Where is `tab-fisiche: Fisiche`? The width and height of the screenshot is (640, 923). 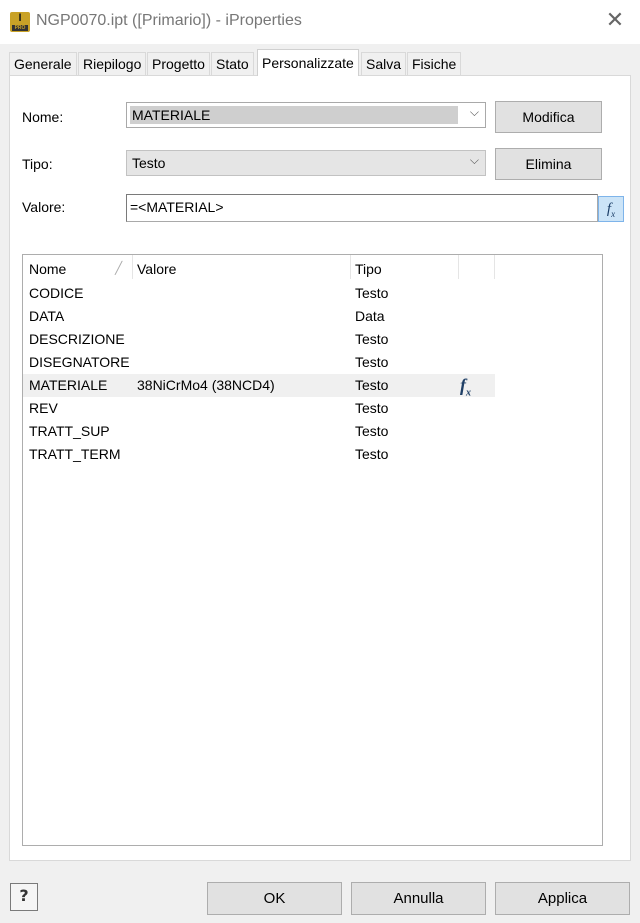
tab-fisiche: Fisiche is located at coordinates (434, 64).